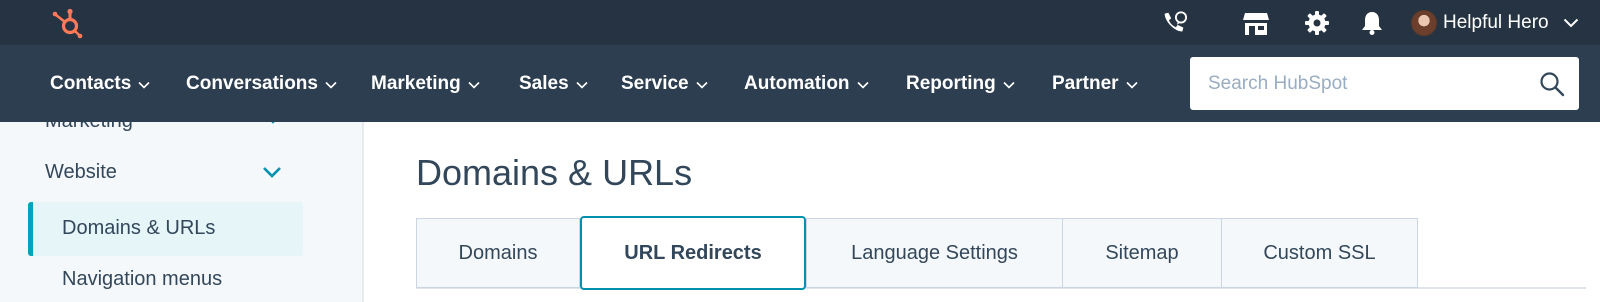  What do you see at coordinates (1424, 23) in the screenshot?
I see `avatar` at bounding box center [1424, 23].